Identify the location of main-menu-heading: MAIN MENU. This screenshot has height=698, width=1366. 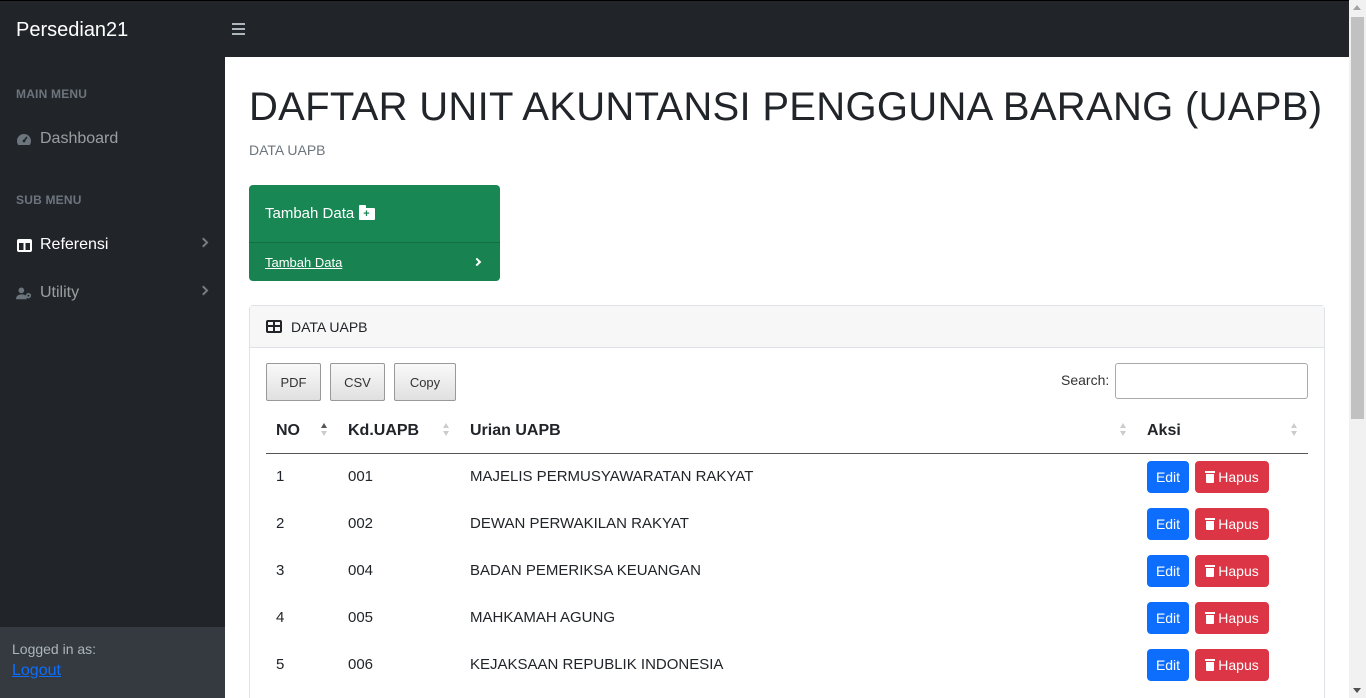
(52, 94).